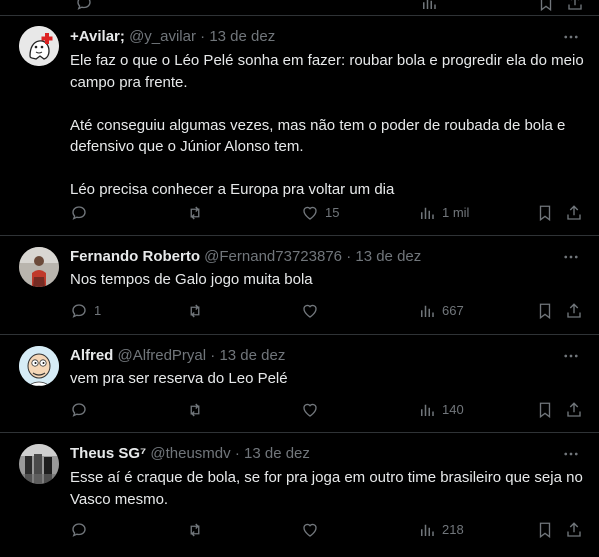  Describe the element at coordinates (191, 279) in the screenshot. I see `tweet-text: Nos tempos de Galo jogo muita bola` at that location.